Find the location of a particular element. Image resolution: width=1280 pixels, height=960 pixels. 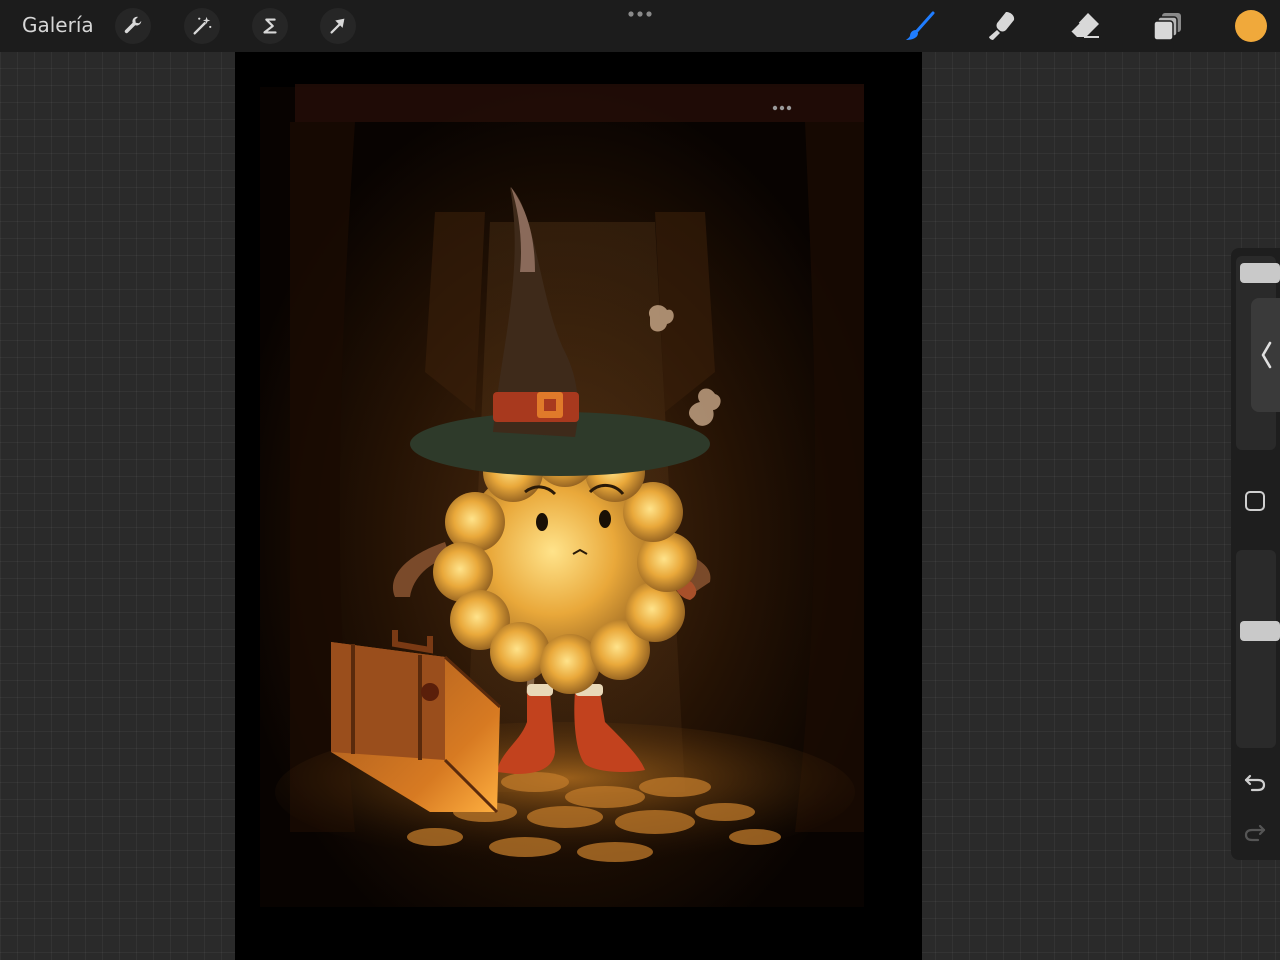

undo-icon is located at coordinates (1255, 783).